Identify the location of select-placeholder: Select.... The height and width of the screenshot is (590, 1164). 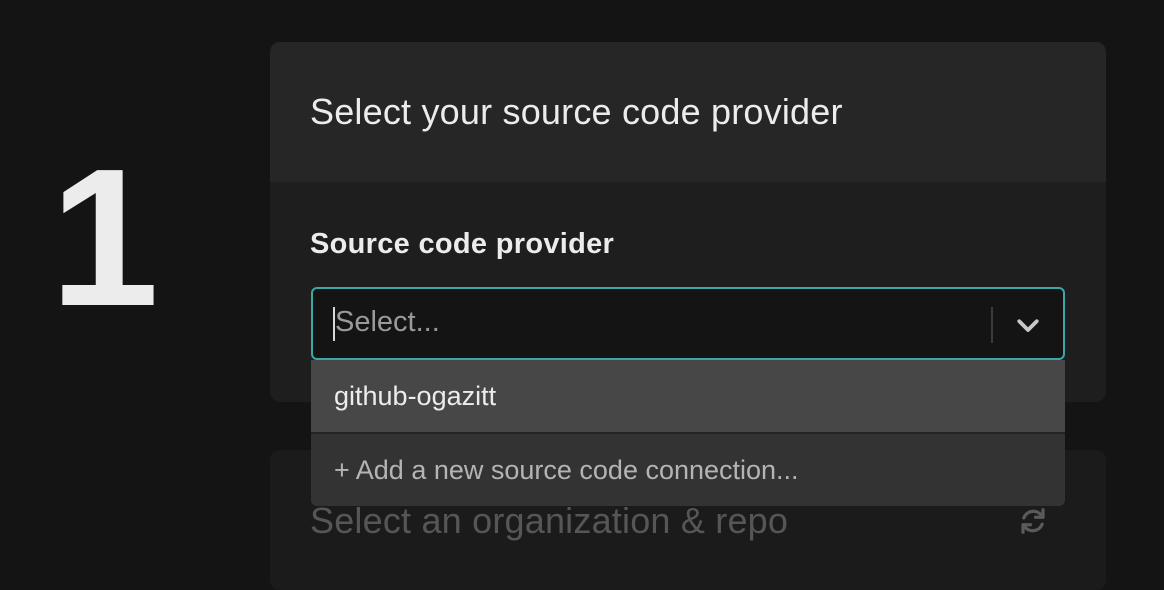
(387, 322).